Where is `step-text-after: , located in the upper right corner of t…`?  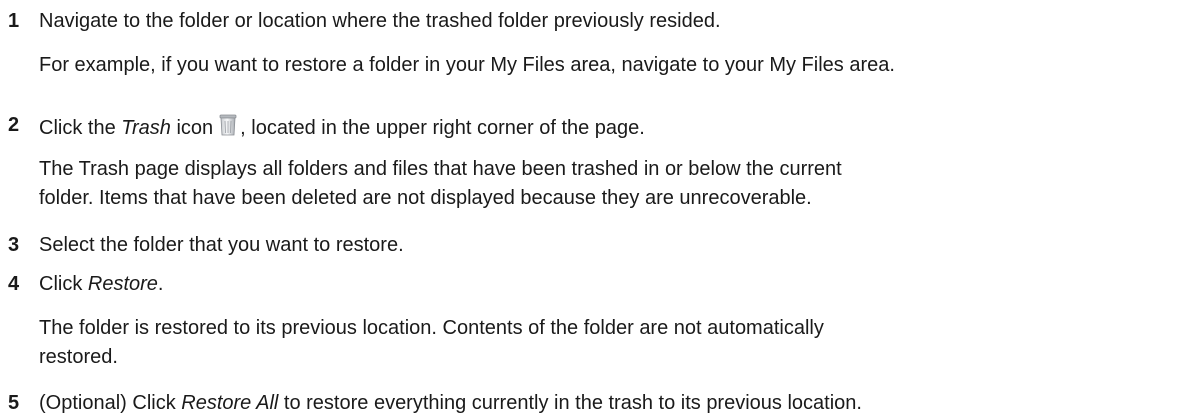 step-text-after: , located in the upper right corner of t… is located at coordinates (442, 128).